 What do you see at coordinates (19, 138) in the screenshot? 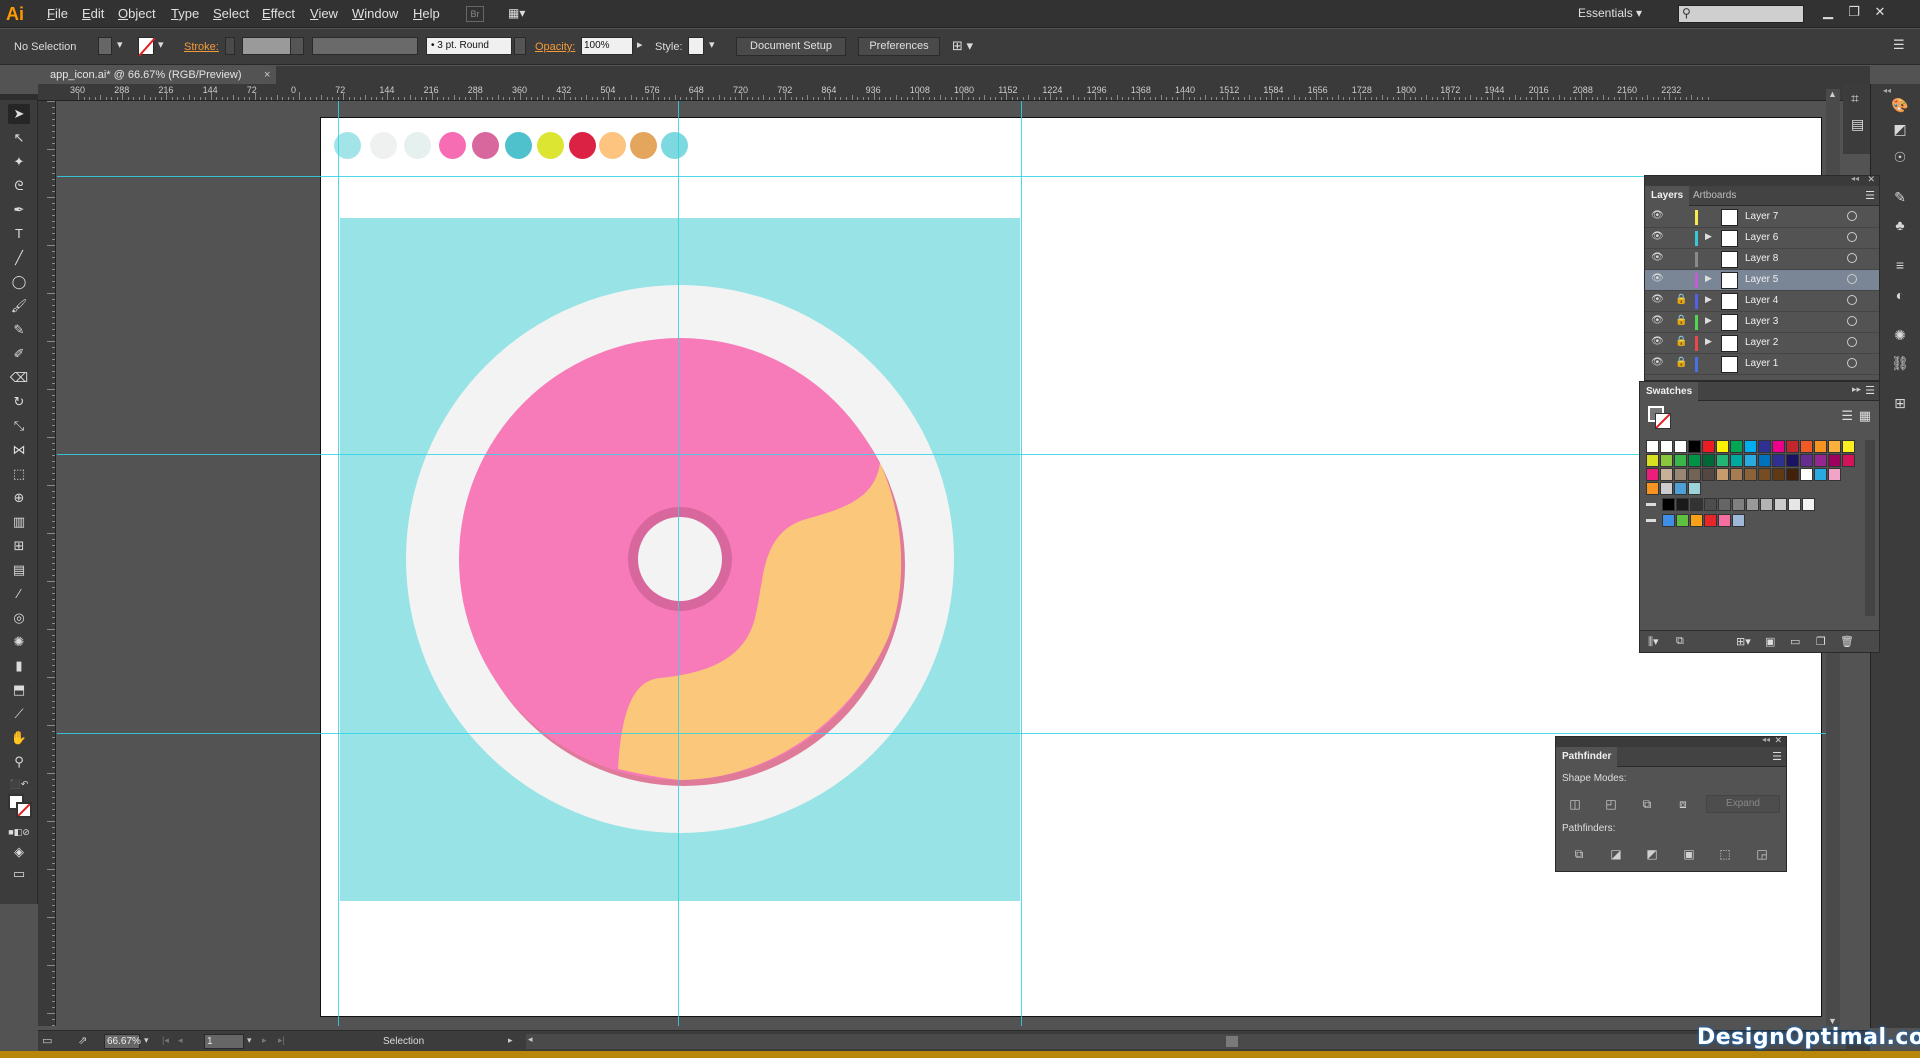
I see `direct-selection-tool-icon: ↖` at bounding box center [19, 138].